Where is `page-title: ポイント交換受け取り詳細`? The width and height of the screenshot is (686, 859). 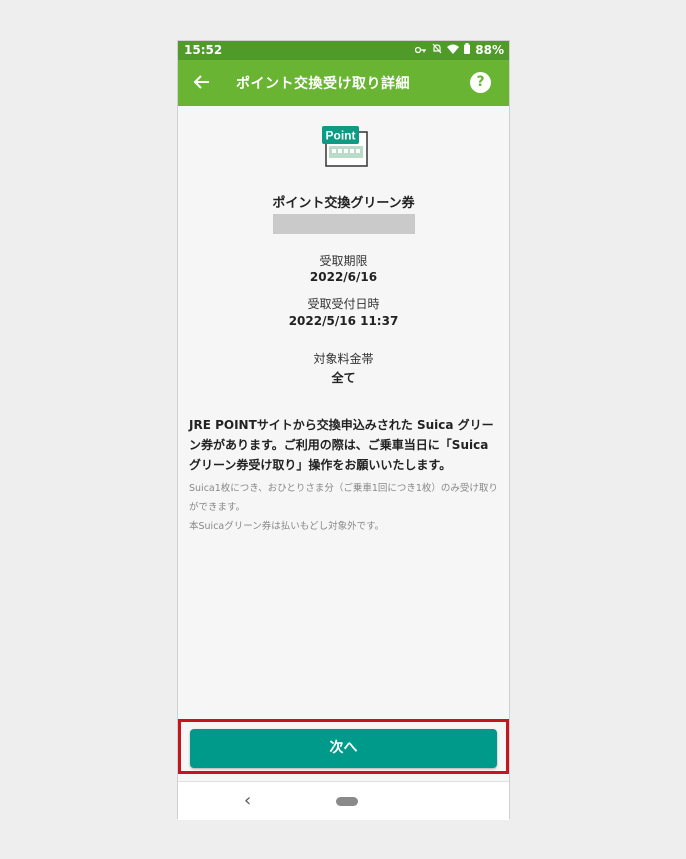 page-title: ポイント交換受け取り詳細 is located at coordinates (323, 84).